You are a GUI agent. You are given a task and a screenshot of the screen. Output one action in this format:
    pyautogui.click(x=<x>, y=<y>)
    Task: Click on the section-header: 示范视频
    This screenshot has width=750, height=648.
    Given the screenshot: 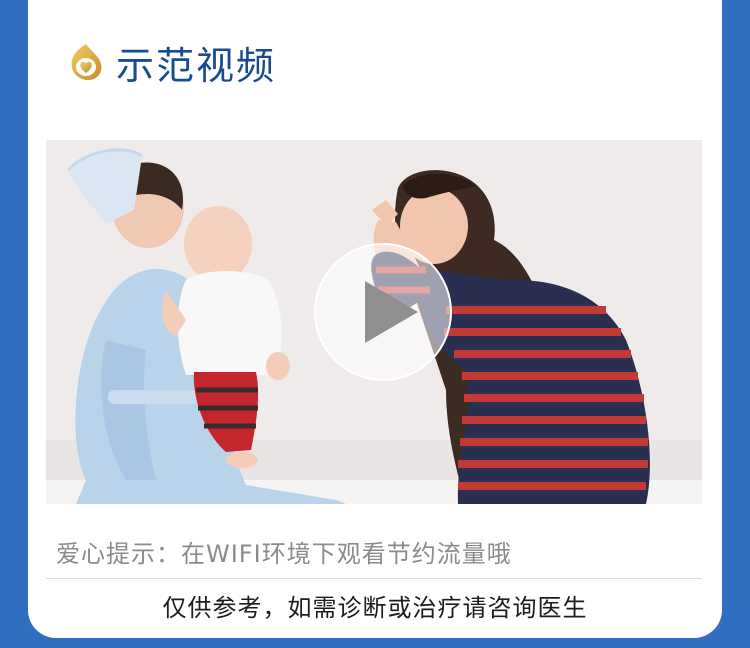 What is the action you would take?
    pyautogui.click(x=172, y=63)
    